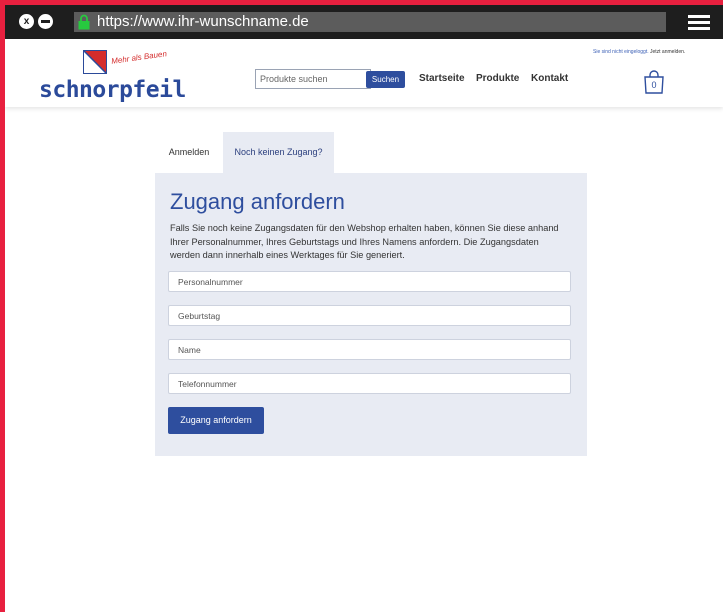 The width and height of the screenshot is (723, 612). I want to click on form-title: Zugang anfordern, so click(257, 201).